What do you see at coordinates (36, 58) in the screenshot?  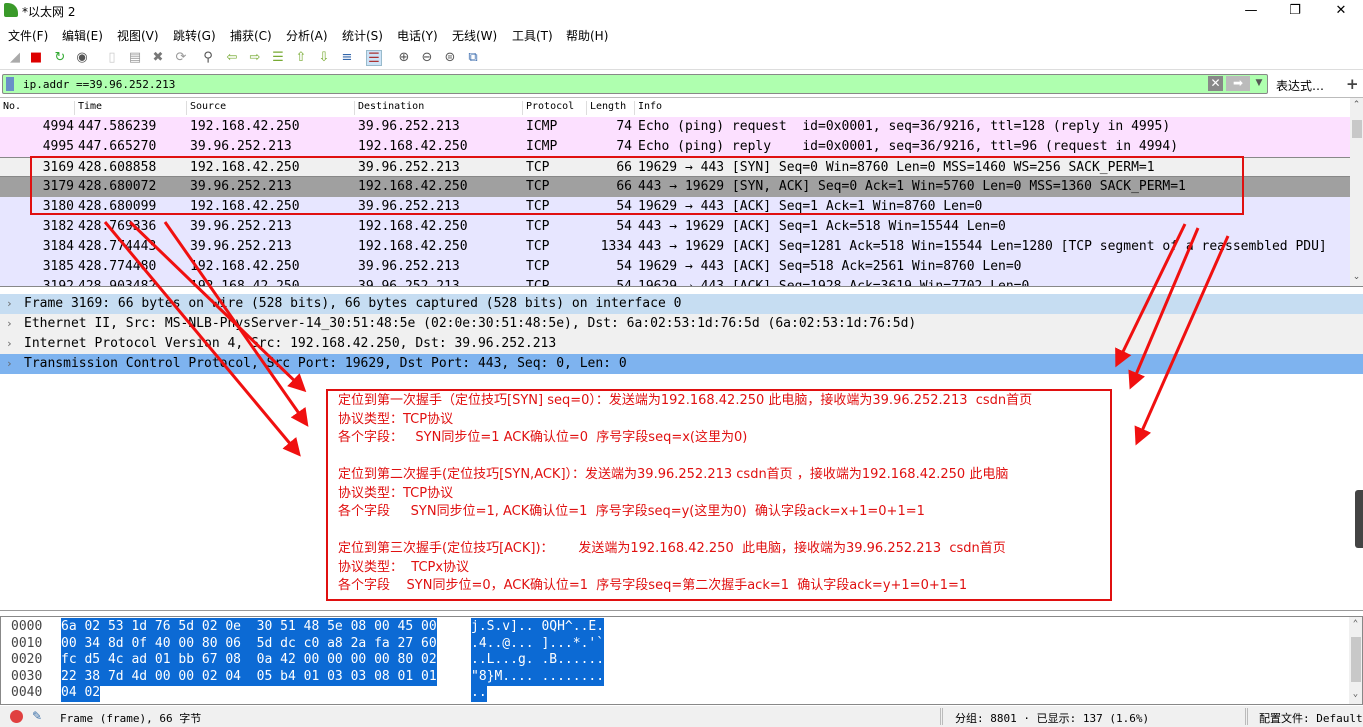 I see `stop-capture-icon: ■` at bounding box center [36, 58].